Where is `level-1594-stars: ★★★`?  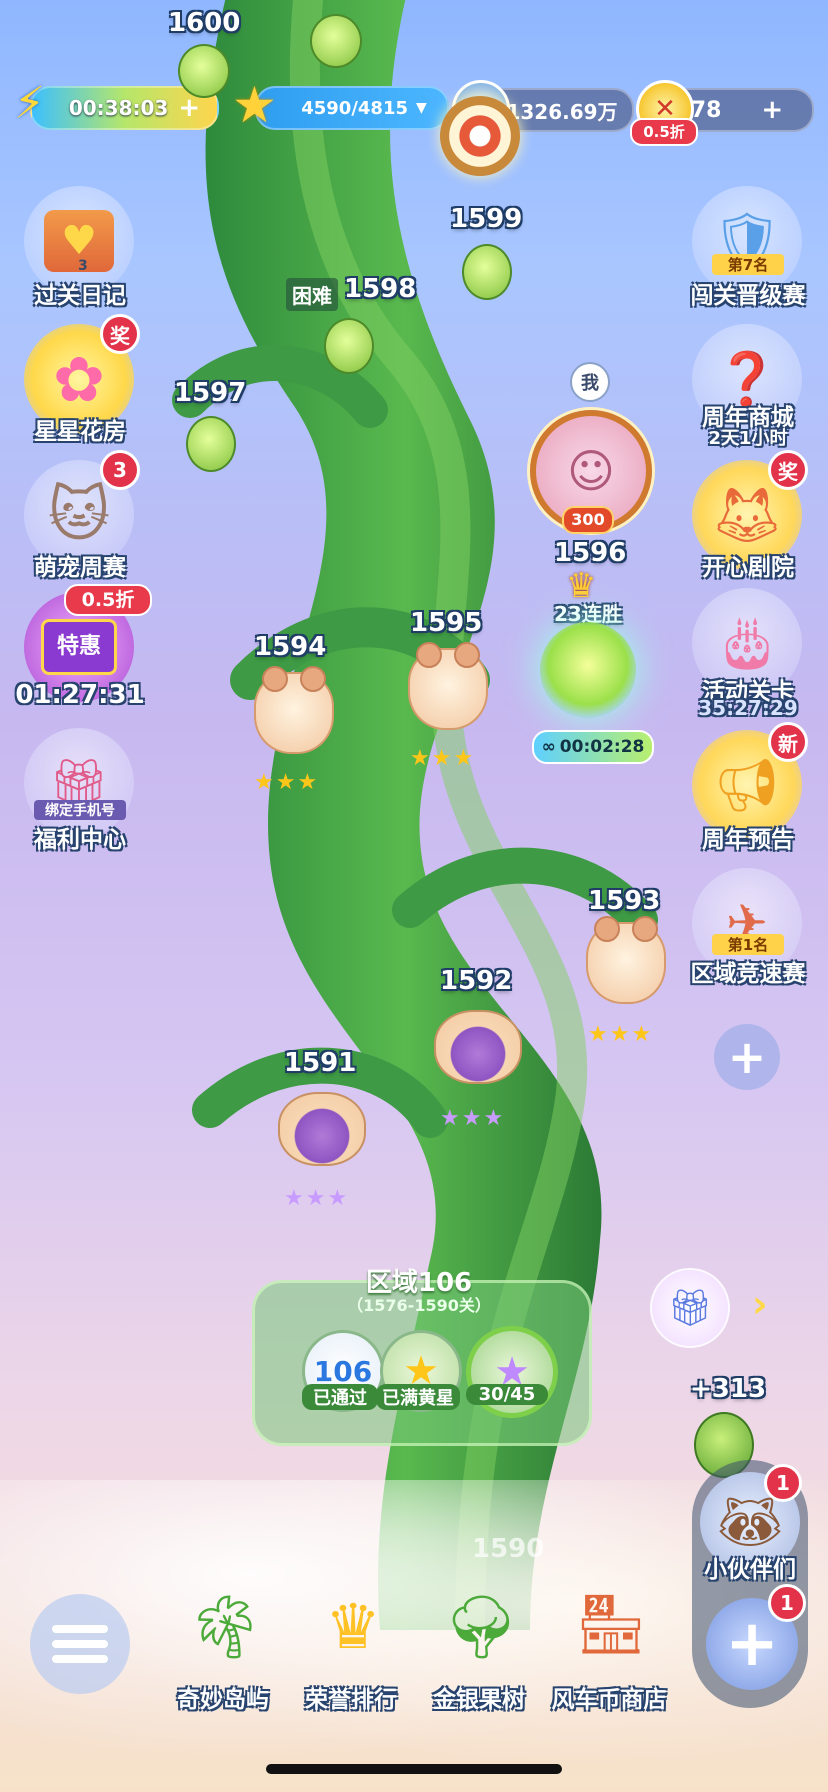
level-1594-stars: ★★★ is located at coordinates (287, 782).